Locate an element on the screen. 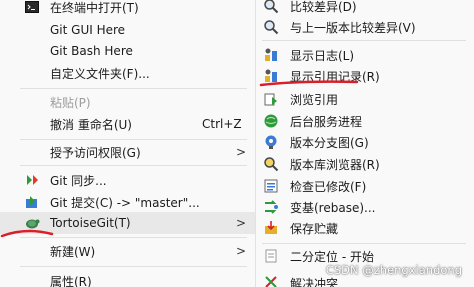 Image resolution: width=474 pixels, height=287 pixels. submenu-item-check-modifications: 检查已修改(F) is located at coordinates (365, 186).